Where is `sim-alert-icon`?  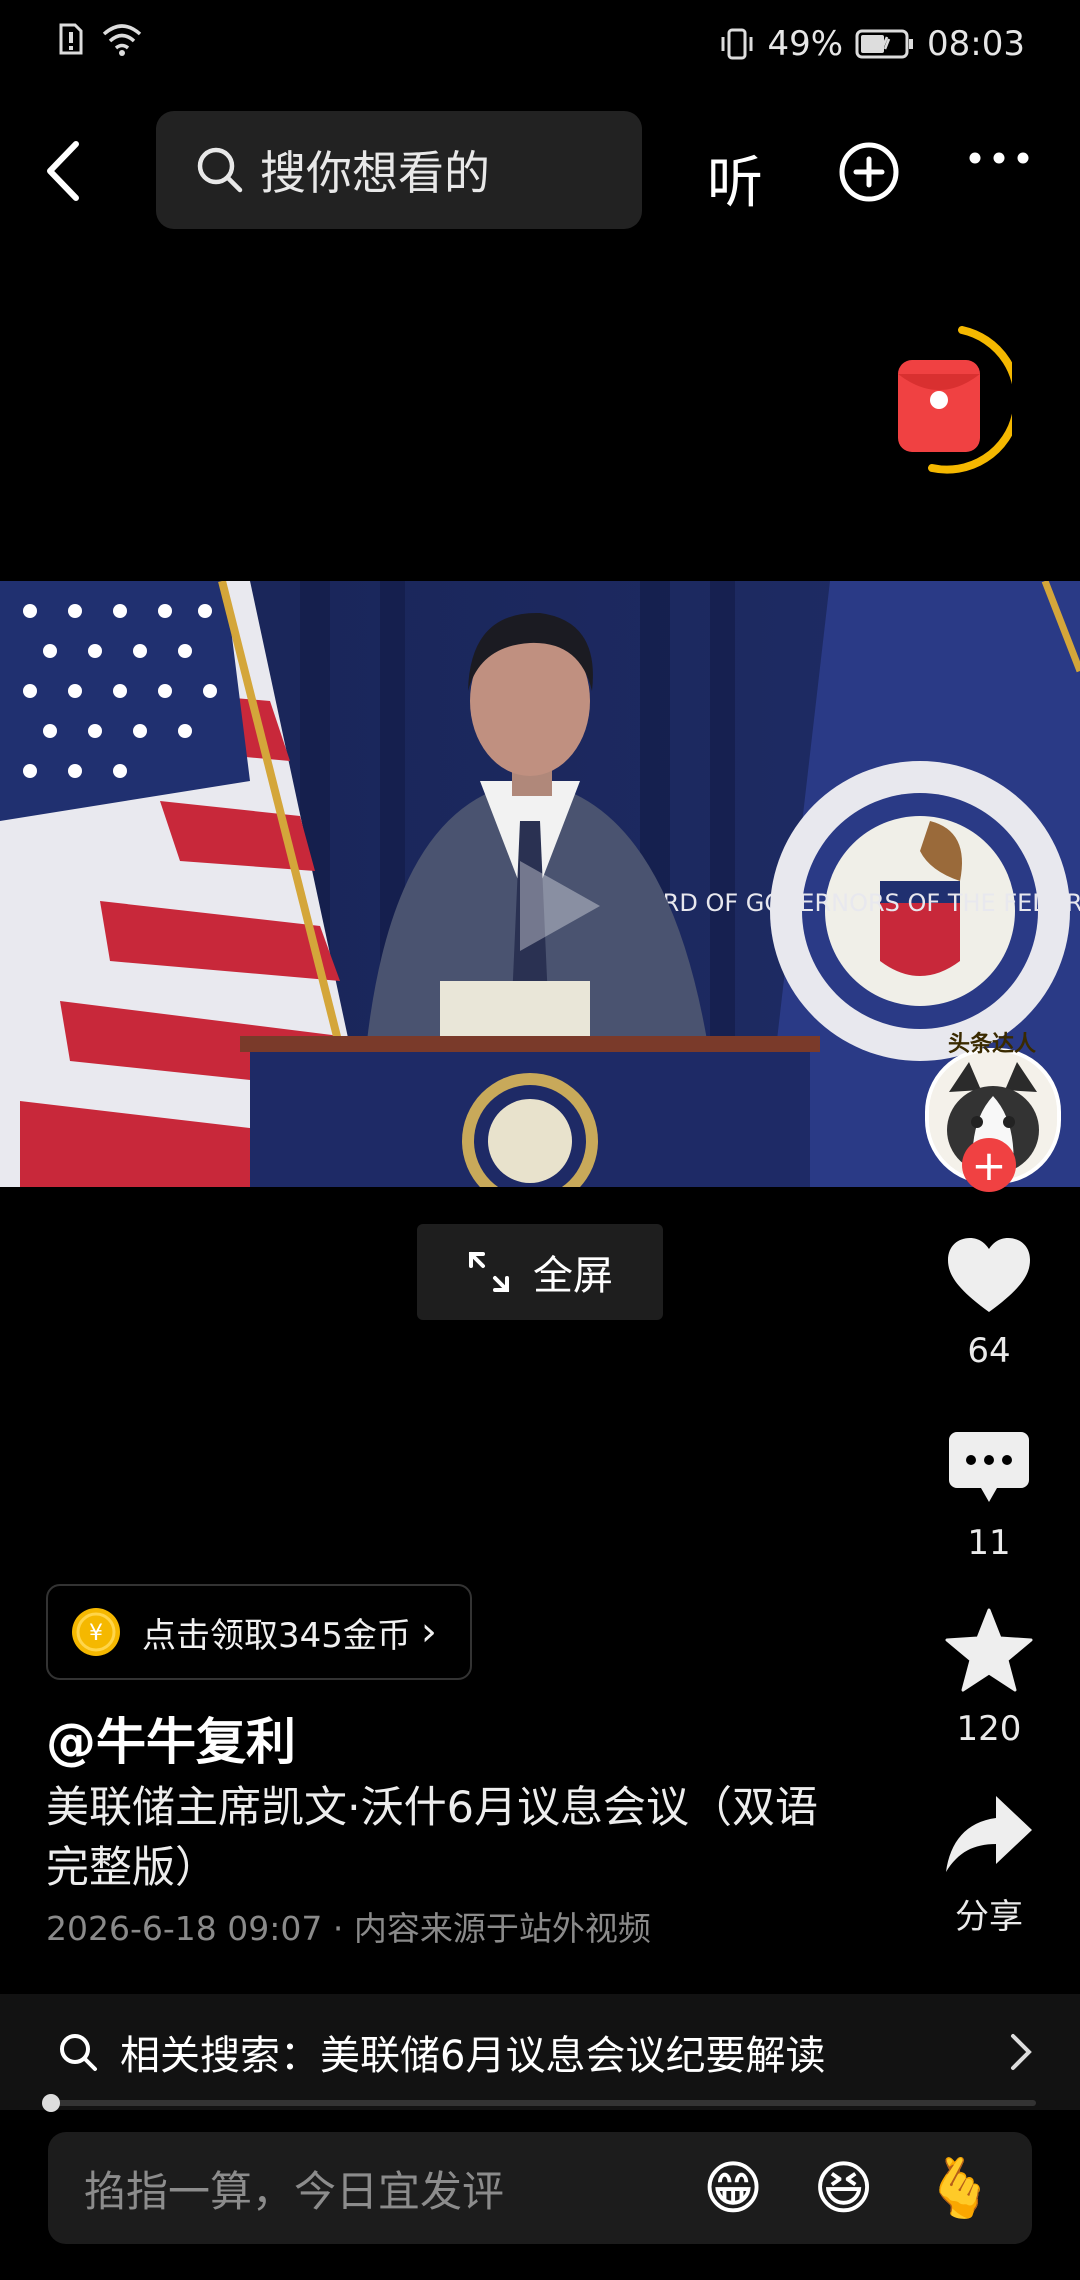
sim-alert-icon is located at coordinates (71, 39).